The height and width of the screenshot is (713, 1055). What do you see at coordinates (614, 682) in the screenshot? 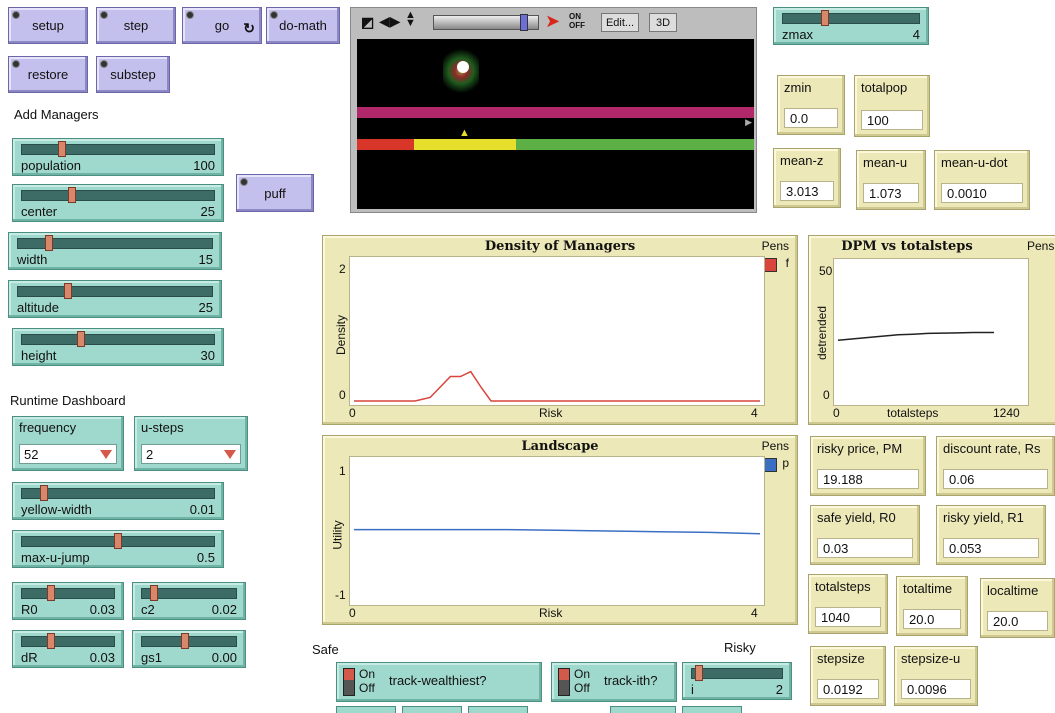
I see `track-ith-switch: On Off track-ith?` at bounding box center [614, 682].